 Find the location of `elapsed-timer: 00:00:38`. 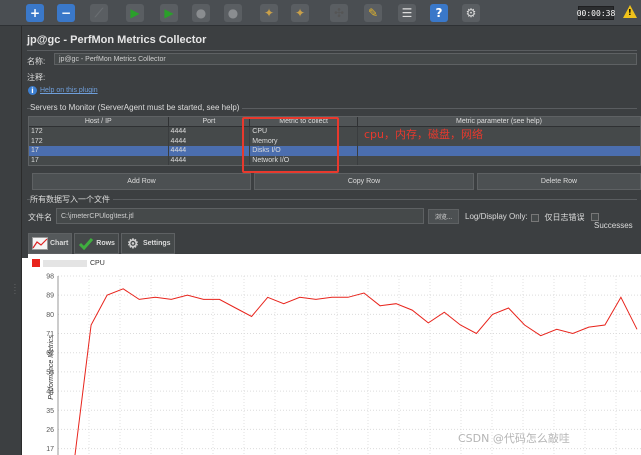

elapsed-timer: 00:00:38 is located at coordinates (596, 13).